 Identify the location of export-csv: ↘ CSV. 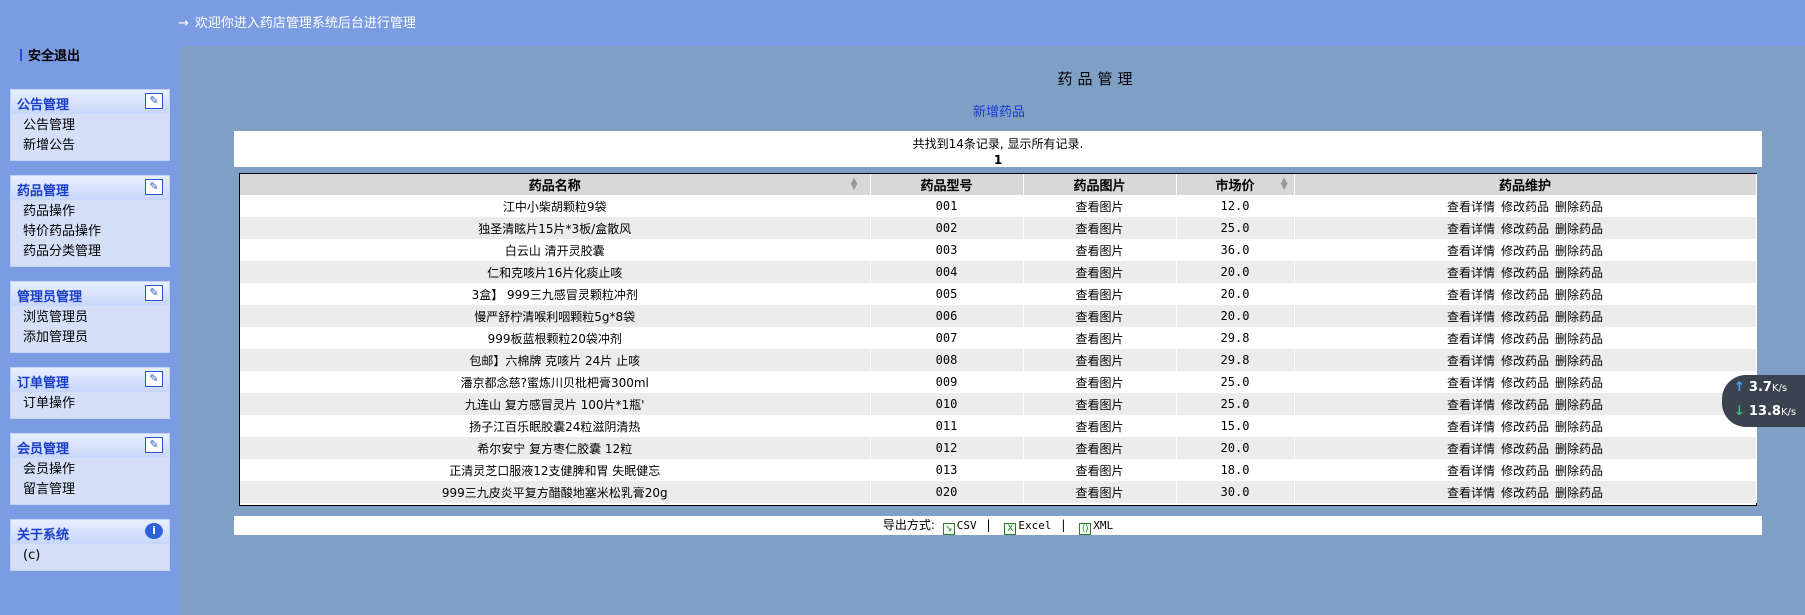
(958, 526).